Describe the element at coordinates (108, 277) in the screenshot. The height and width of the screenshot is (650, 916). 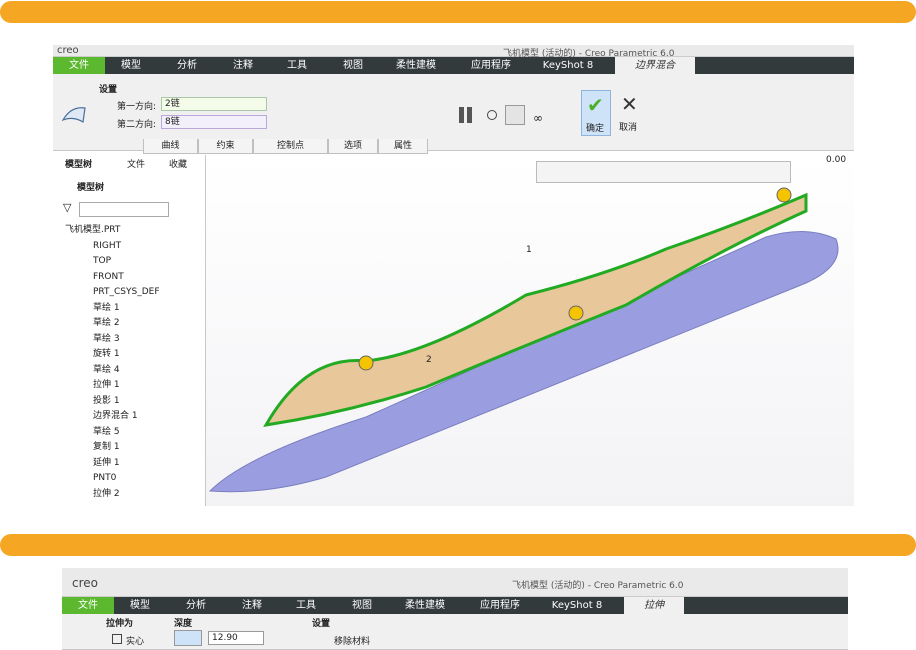
I see `tree-item: FRONT` at that location.